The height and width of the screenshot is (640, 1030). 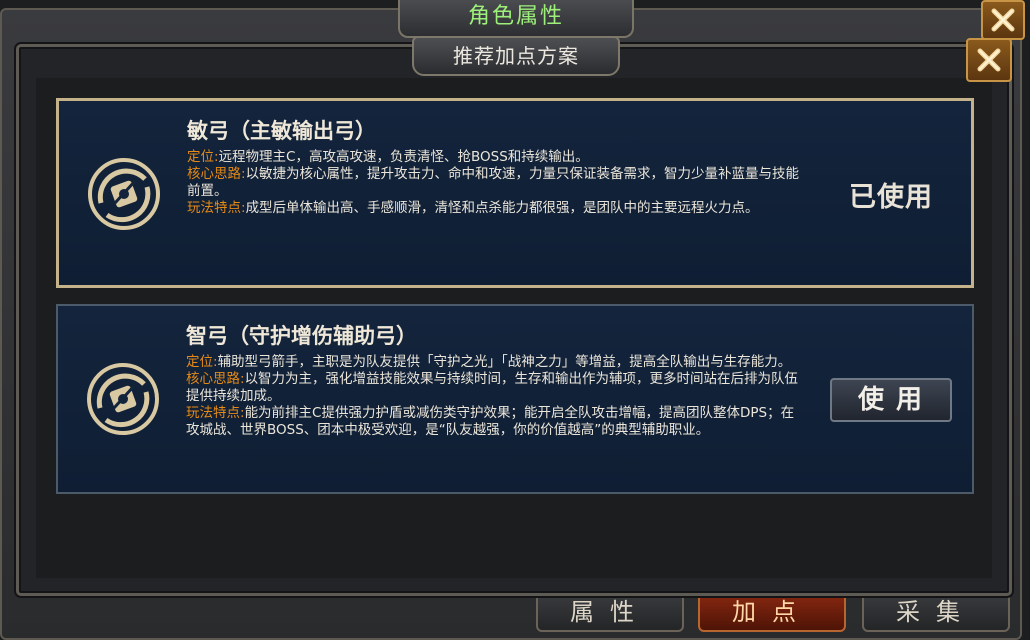 I want to click on outer-close-button, so click(x=1003, y=20).